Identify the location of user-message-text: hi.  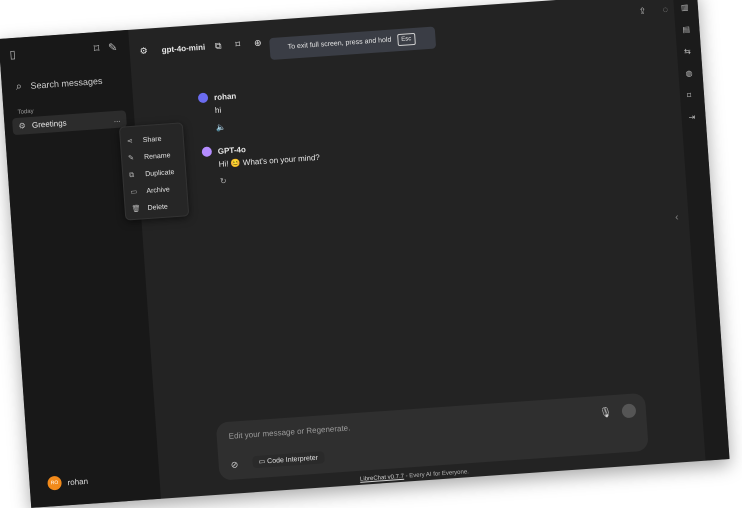
(218, 110).